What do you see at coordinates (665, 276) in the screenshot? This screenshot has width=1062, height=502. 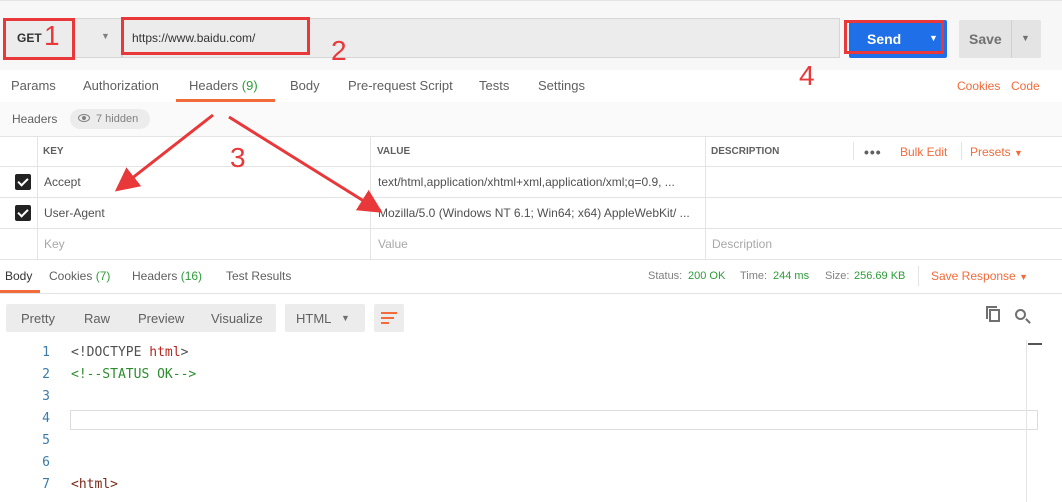 I see `status-label: Status:` at bounding box center [665, 276].